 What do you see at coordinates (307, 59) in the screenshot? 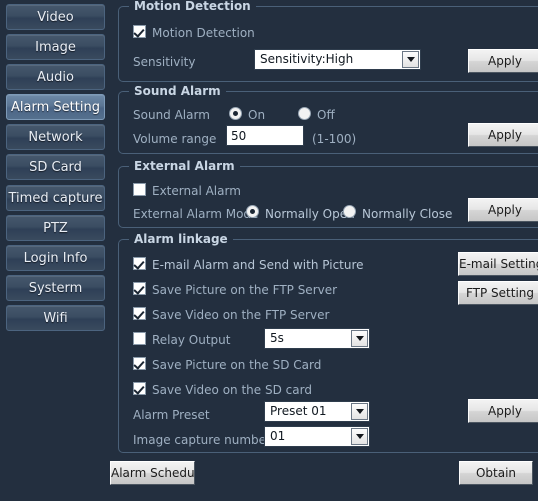
I see `sensitivity-dropdown-value: Sensitivity:High` at bounding box center [307, 59].